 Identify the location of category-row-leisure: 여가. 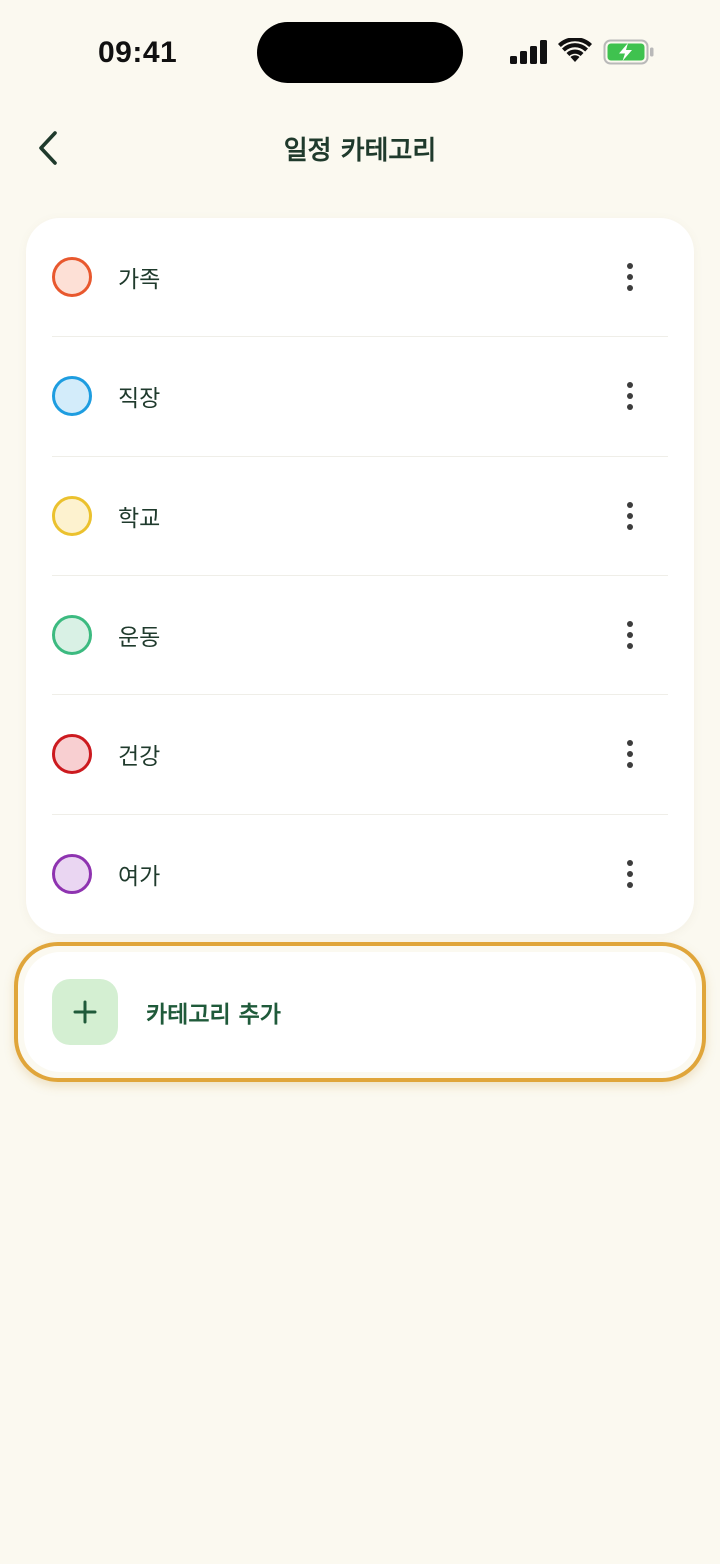
(360, 874).